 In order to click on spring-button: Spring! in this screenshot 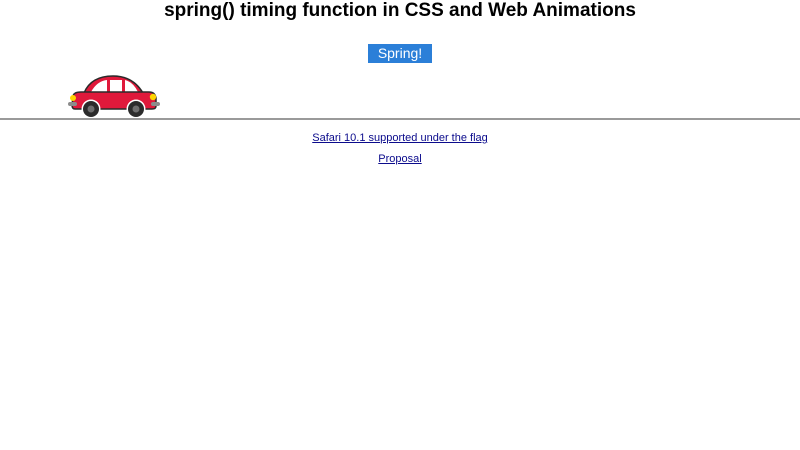, I will do `click(400, 53)`.